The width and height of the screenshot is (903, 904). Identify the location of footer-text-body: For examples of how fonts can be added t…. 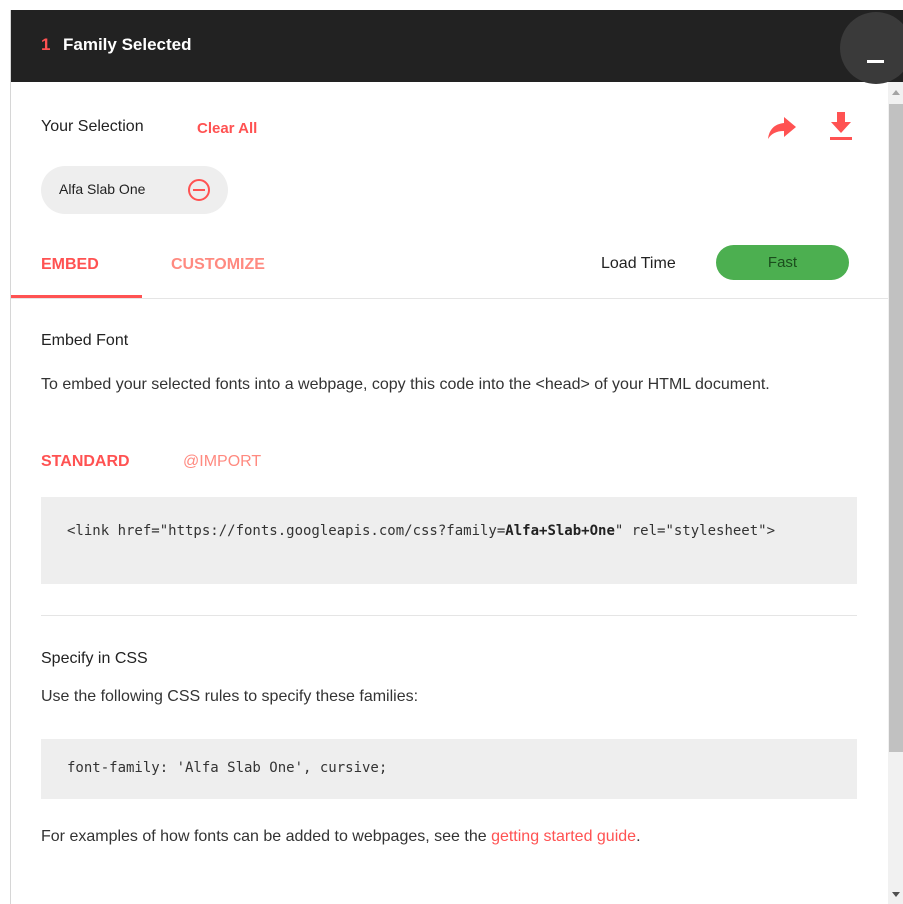
(266, 836).